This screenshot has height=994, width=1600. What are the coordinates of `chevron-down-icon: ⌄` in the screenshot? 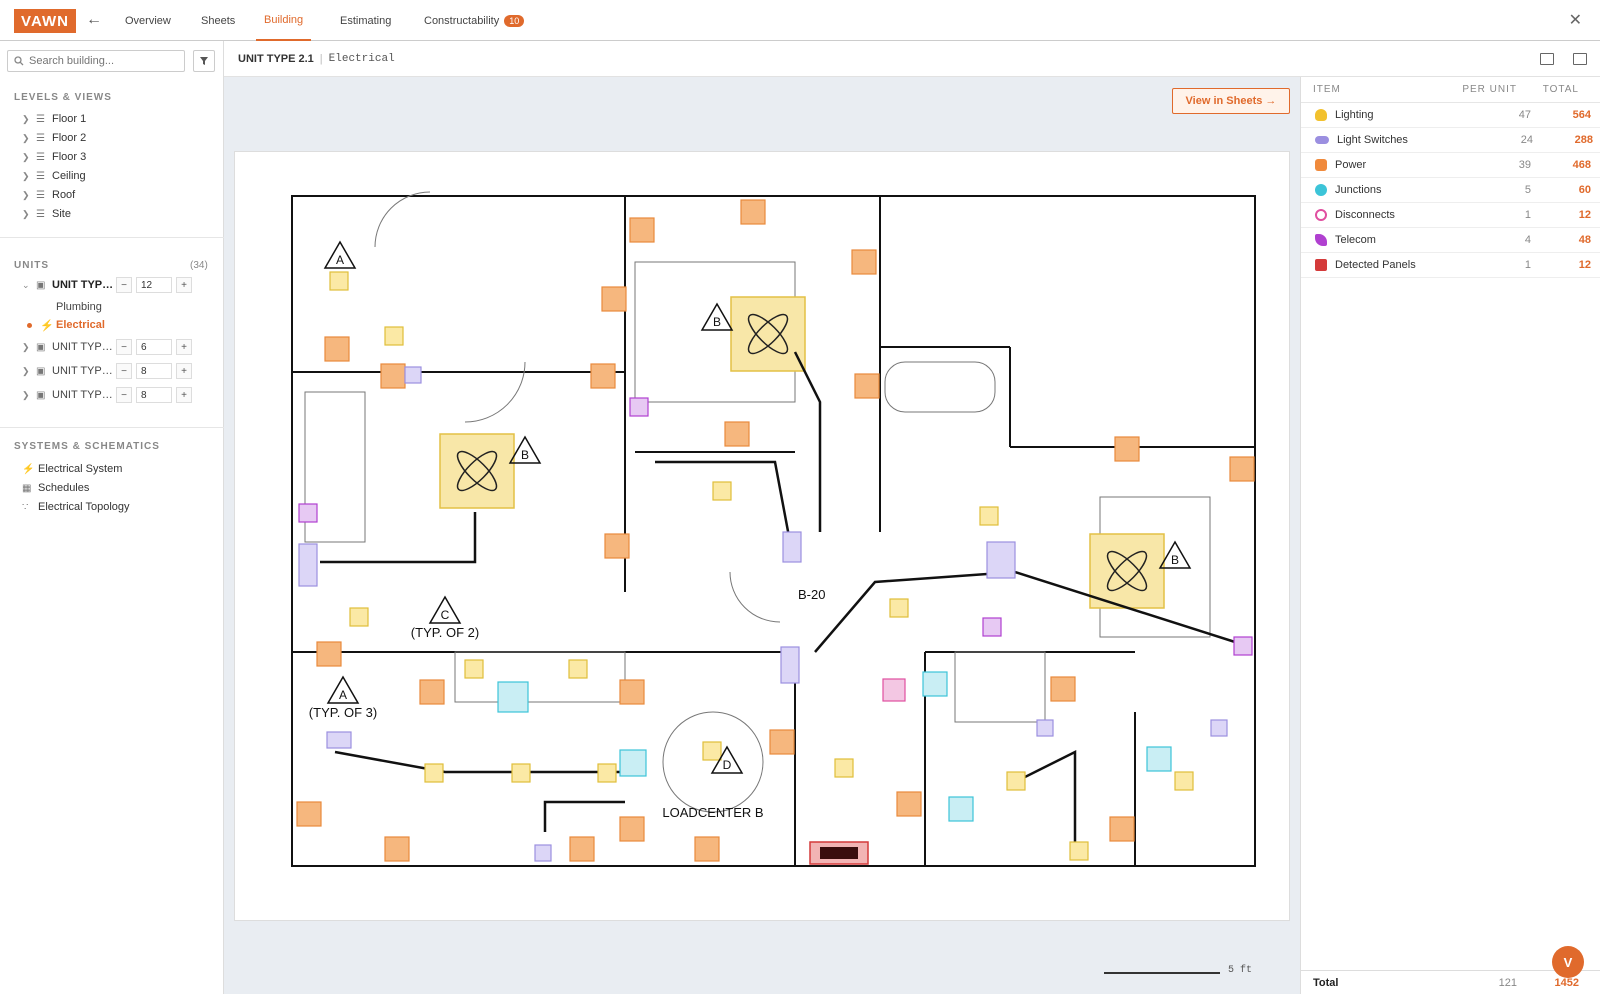 It's located at (29, 285).